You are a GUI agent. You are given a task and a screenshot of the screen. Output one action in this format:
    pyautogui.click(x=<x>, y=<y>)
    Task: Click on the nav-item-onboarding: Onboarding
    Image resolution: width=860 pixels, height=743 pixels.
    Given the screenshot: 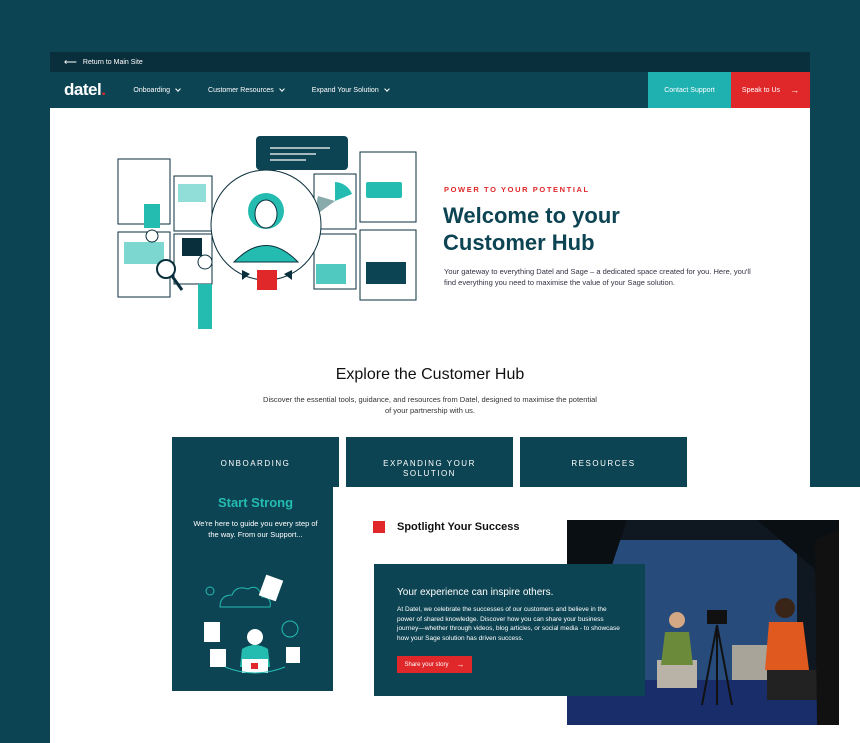 What is the action you would take?
    pyautogui.click(x=157, y=90)
    